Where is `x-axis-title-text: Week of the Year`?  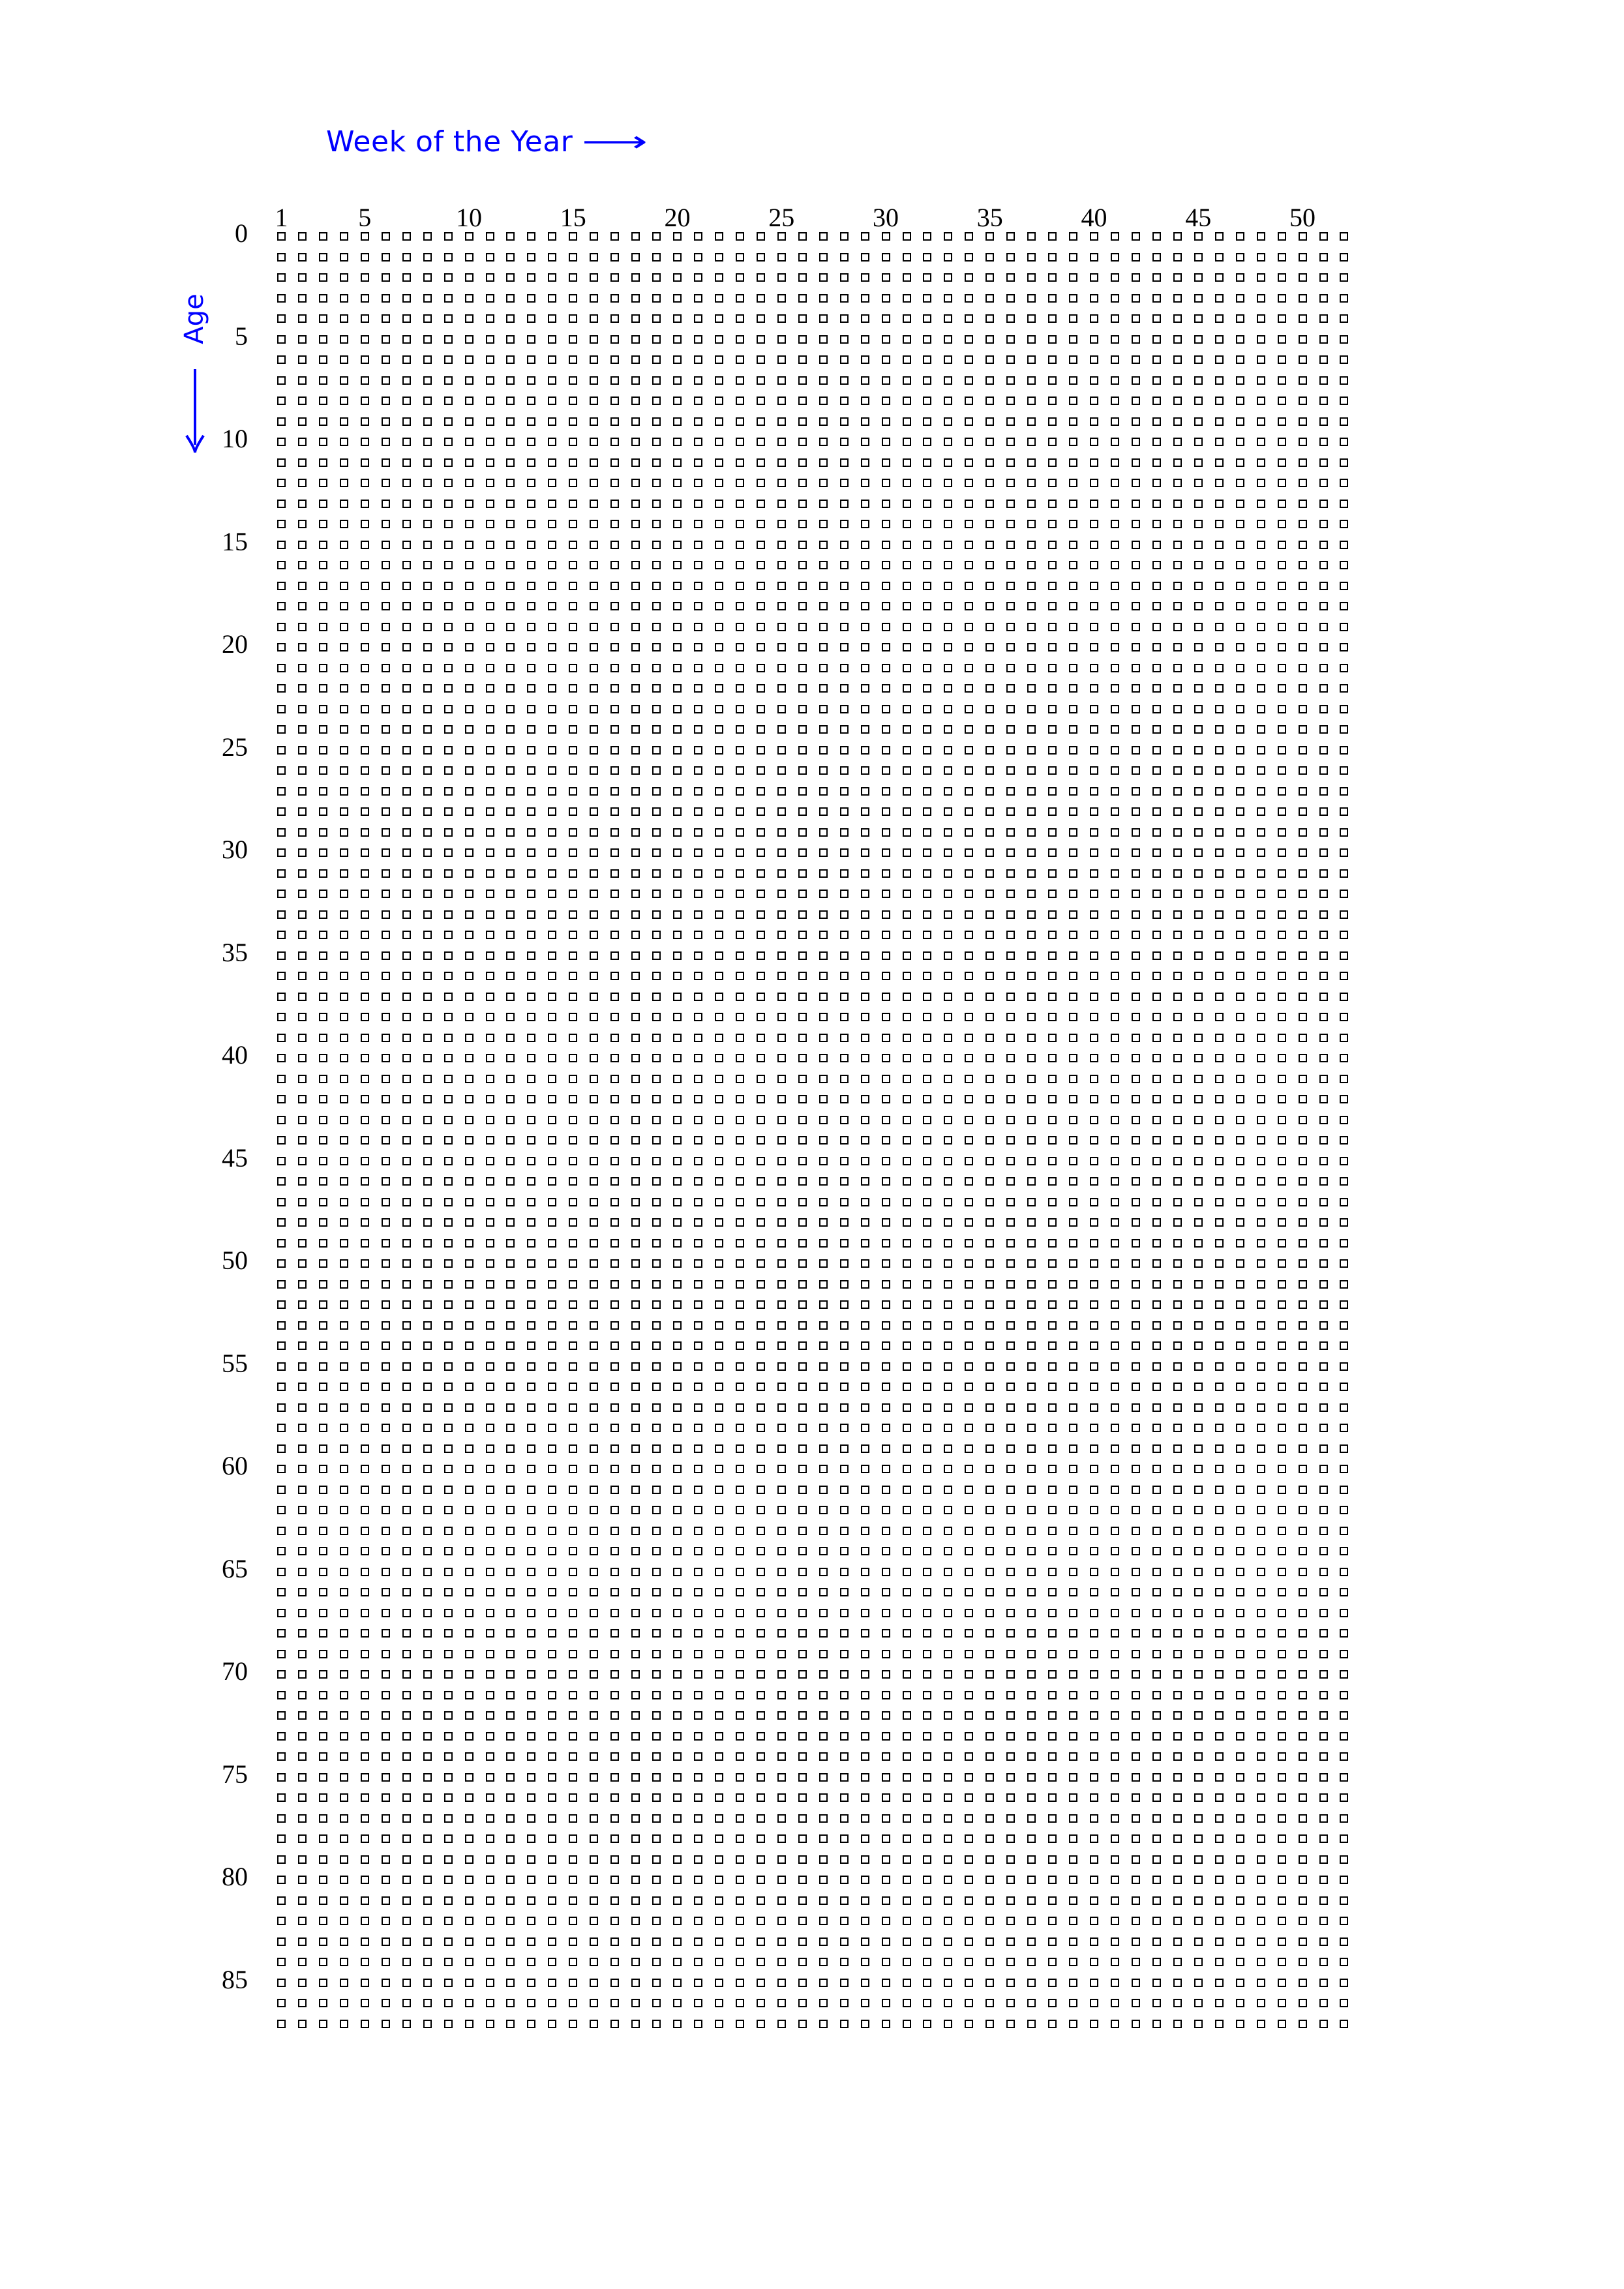 x-axis-title-text: Week of the Year is located at coordinates (449, 141).